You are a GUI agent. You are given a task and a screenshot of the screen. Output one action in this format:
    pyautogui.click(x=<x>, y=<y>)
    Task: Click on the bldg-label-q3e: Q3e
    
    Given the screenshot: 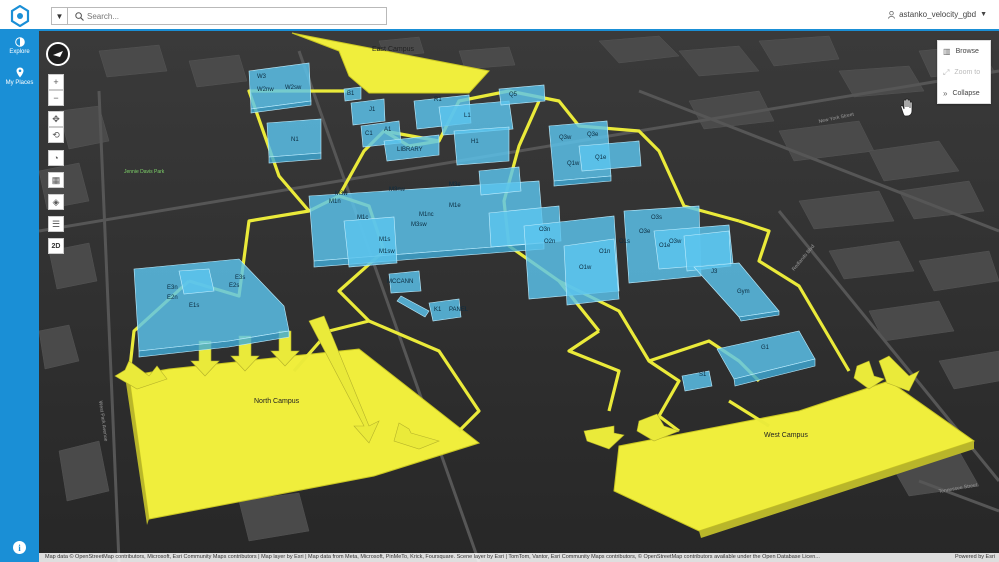 What is the action you would take?
    pyautogui.click(x=593, y=135)
    